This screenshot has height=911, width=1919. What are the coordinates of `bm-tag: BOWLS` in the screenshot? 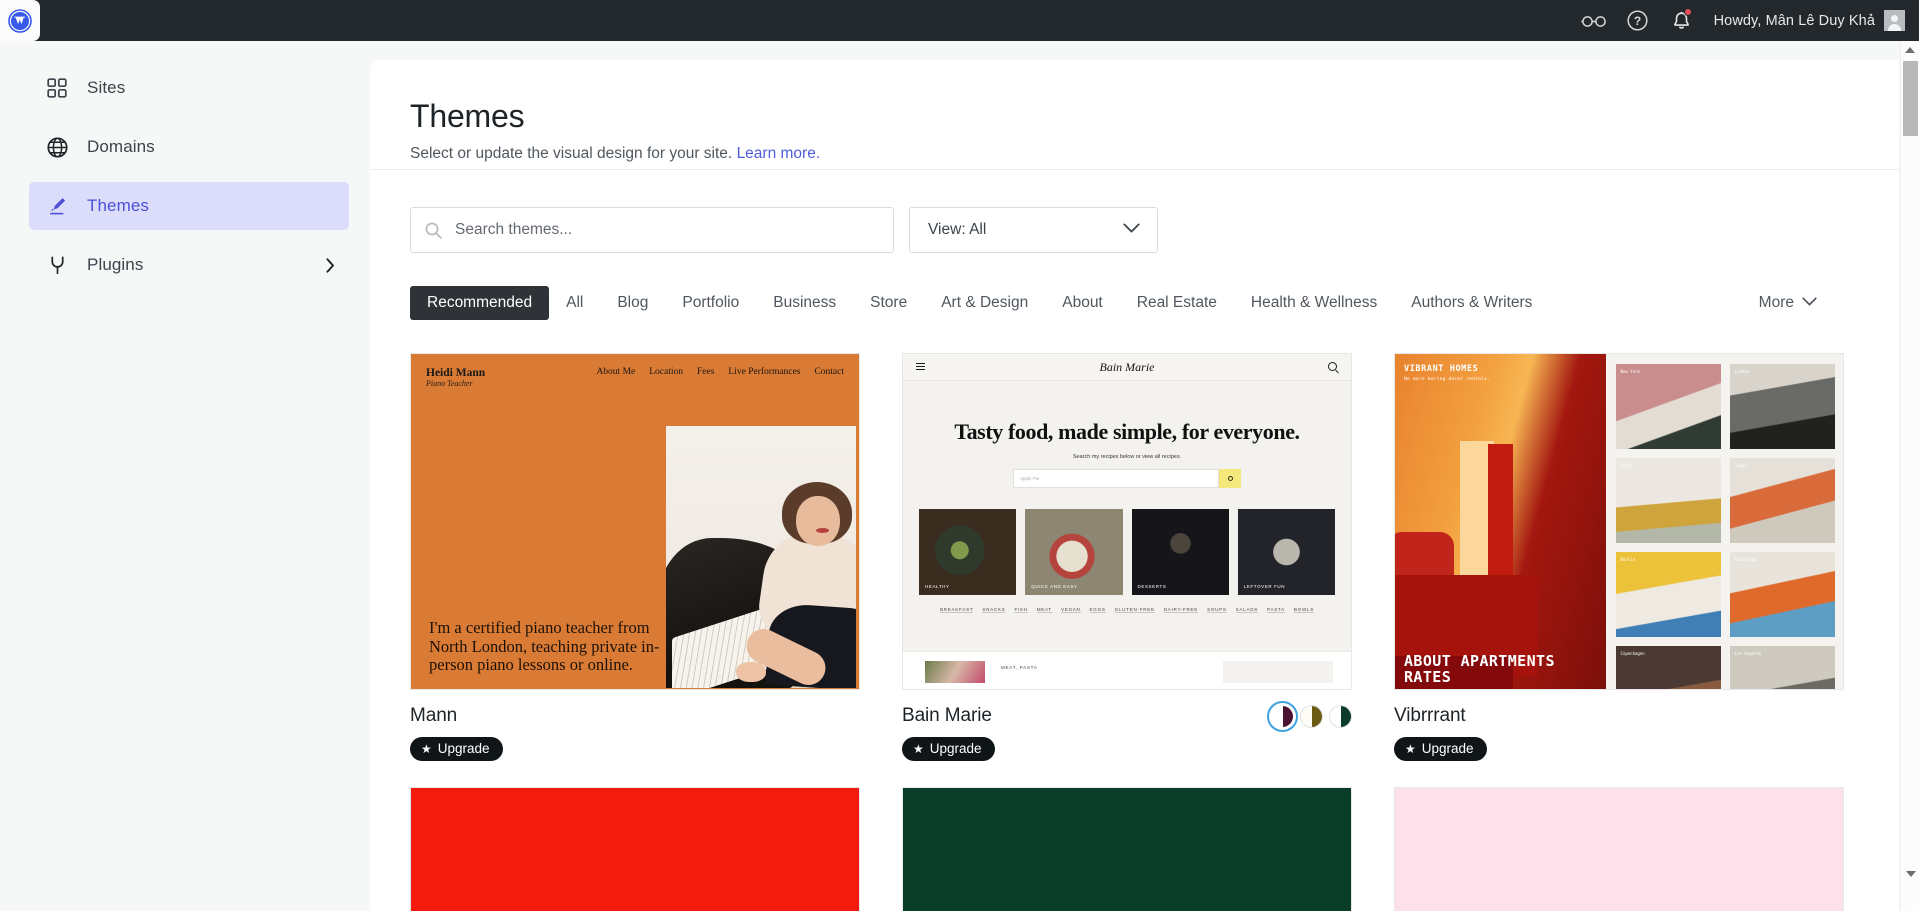 It's located at (1303, 610).